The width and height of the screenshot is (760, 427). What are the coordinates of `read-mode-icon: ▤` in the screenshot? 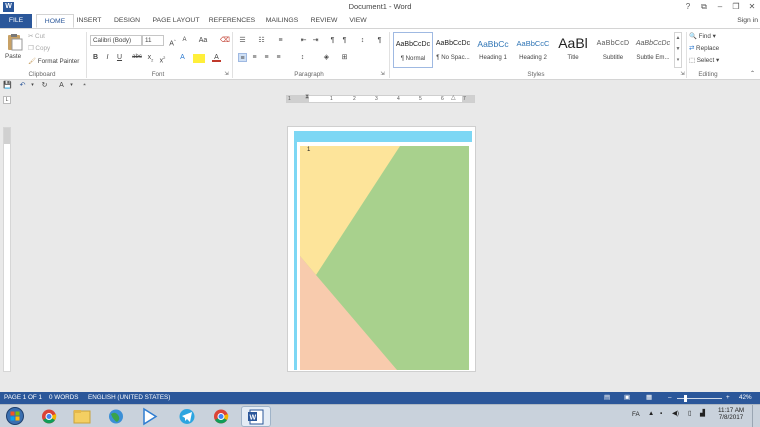 It's located at (607, 398).